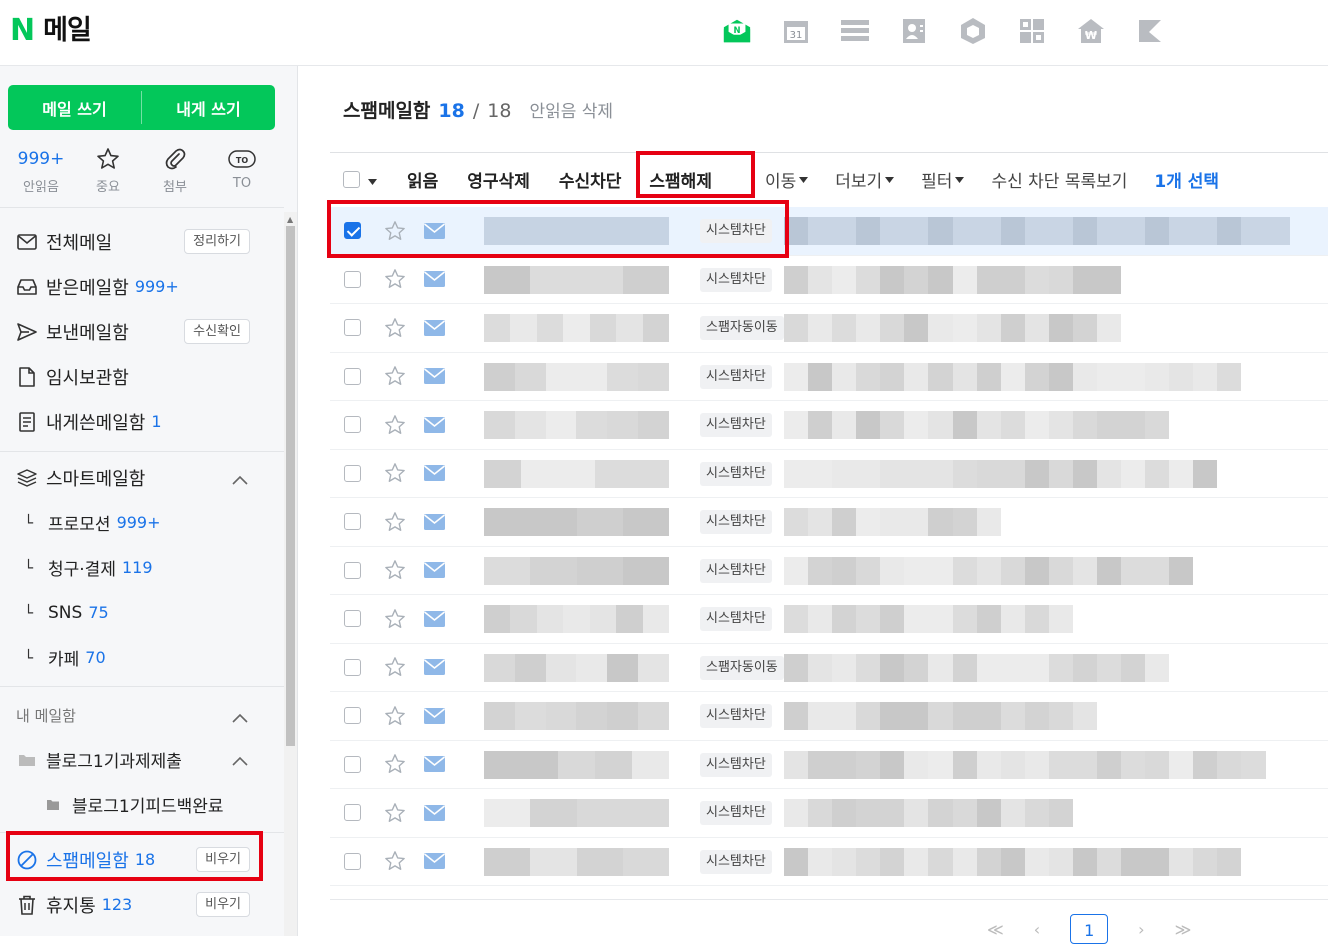  I want to click on write-mail-button: 메일 쓰기, so click(74, 107).